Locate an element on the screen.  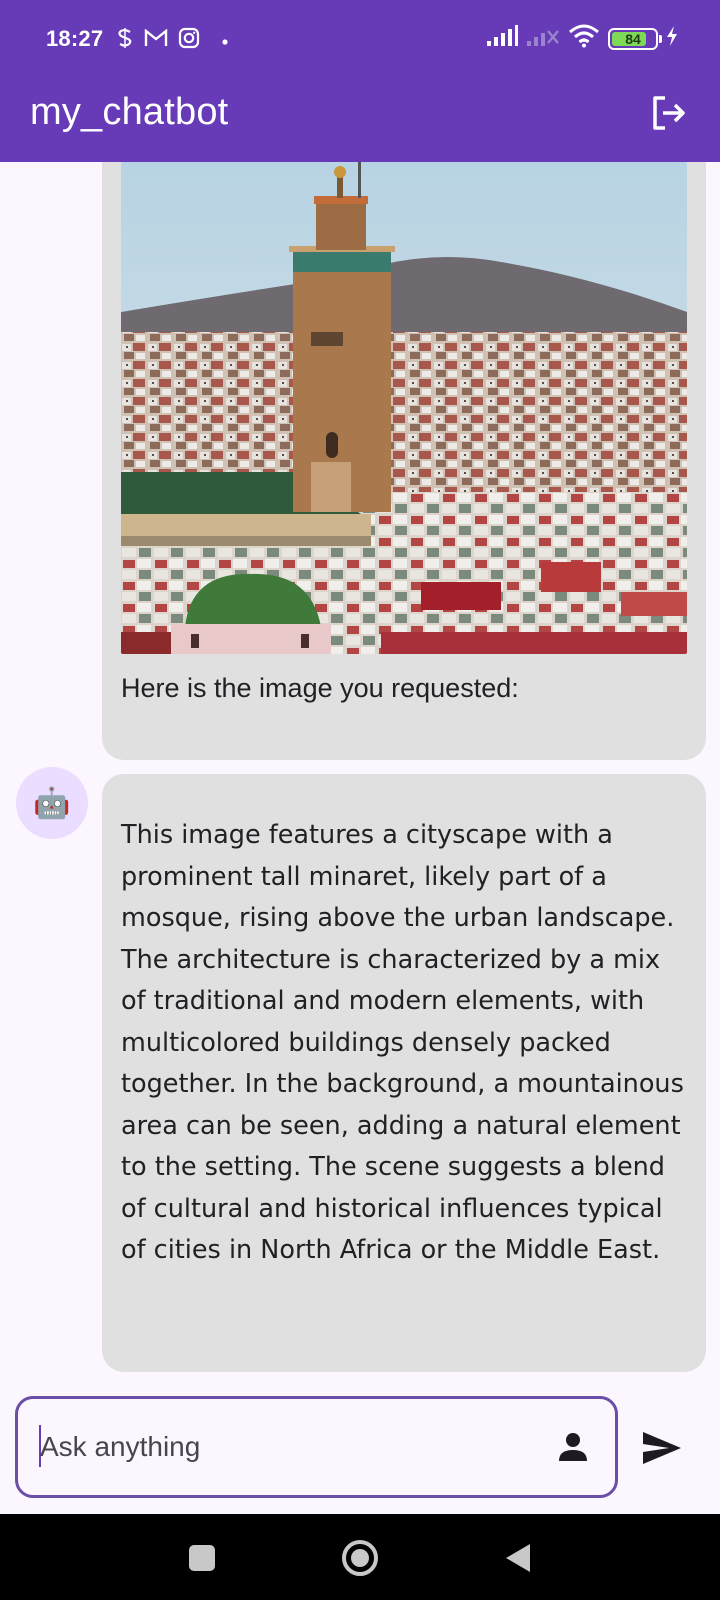
status-time: 18:27 is located at coordinates (75, 38).